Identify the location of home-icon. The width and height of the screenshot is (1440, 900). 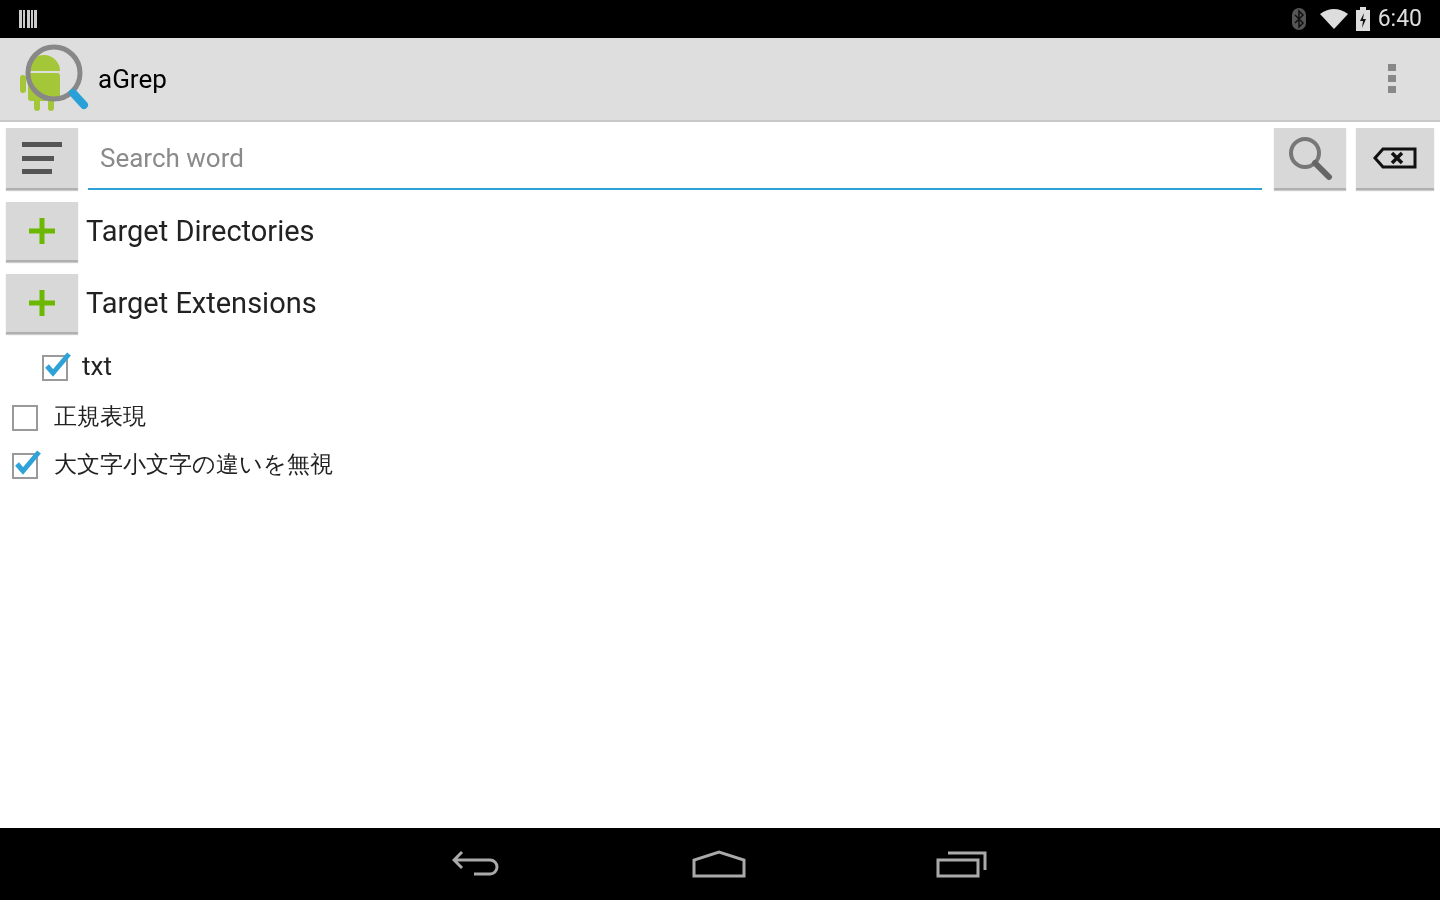
(719, 864).